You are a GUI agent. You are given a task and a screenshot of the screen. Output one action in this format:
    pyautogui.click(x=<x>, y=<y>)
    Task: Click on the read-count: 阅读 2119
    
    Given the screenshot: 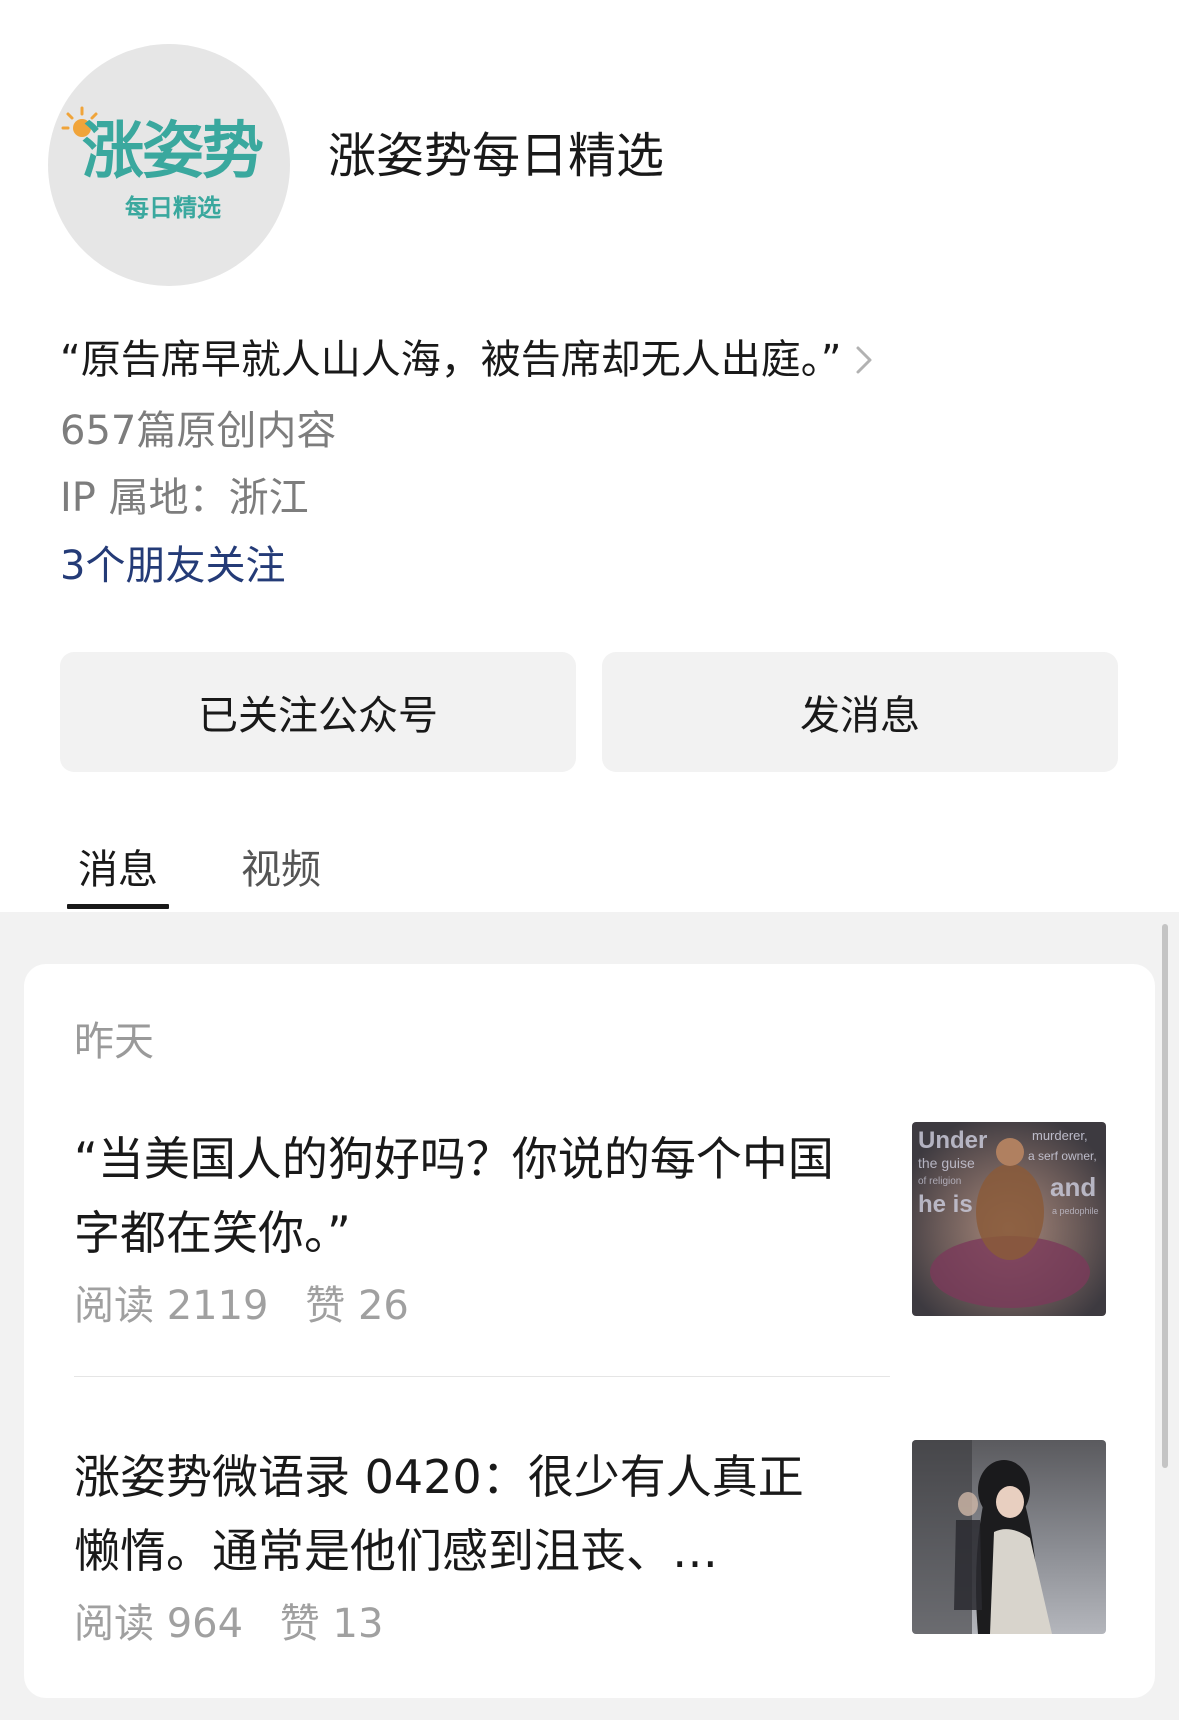 What is the action you would take?
    pyautogui.click(x=171, y=1306)
    